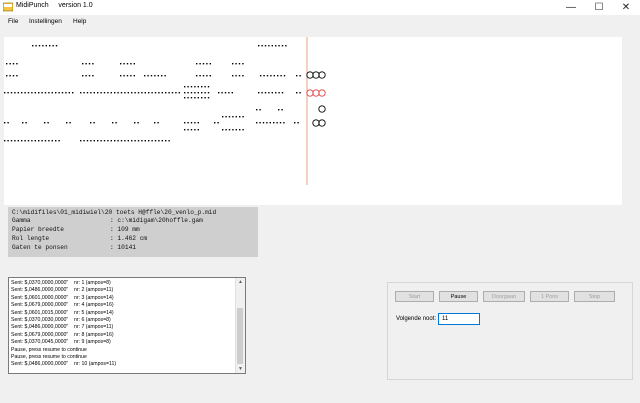 This screenshot has width=640, height=403. I want to click on info-row-gaten: Gaten te ponsen: 10141, so click(74, 247).